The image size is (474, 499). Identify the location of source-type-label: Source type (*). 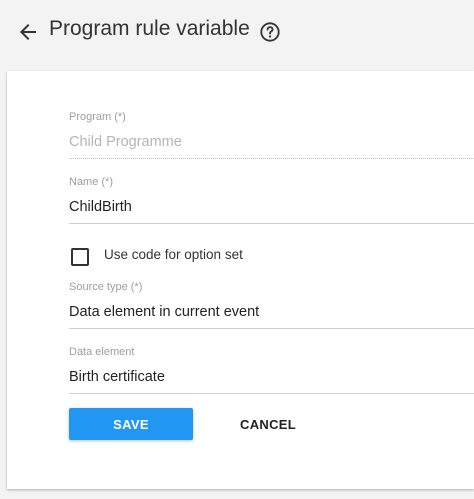
(106, 287).